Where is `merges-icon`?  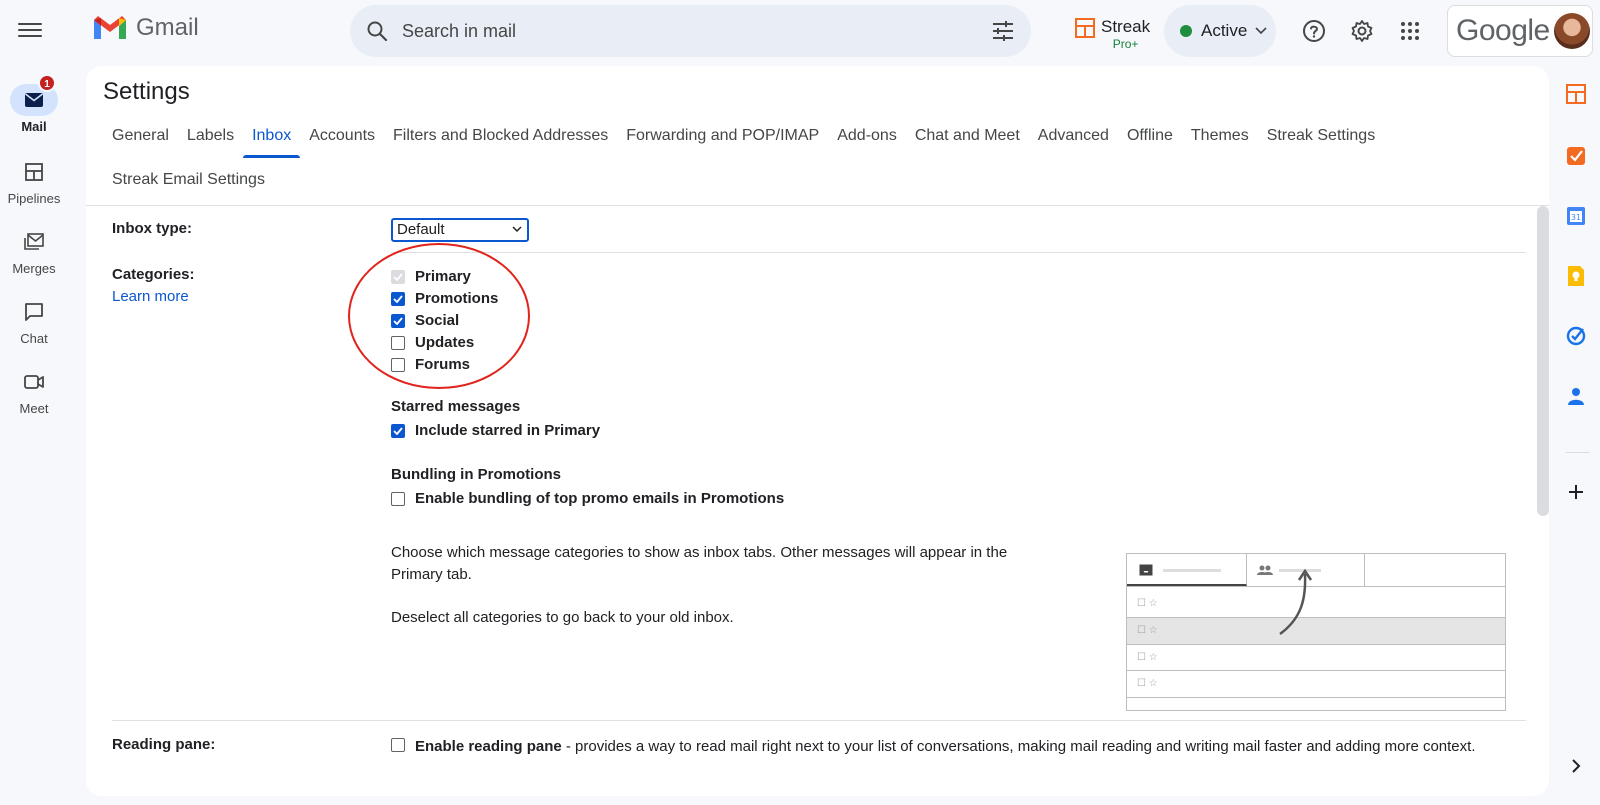
merges-icon is located at coordinates (34, 242).